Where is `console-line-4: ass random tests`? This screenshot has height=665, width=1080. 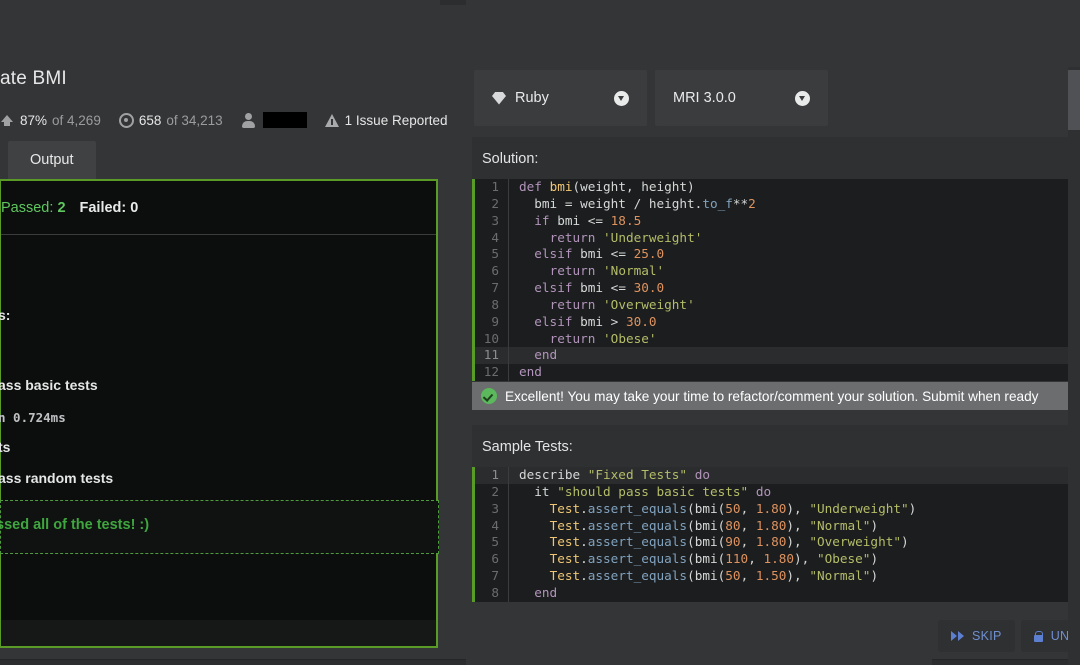
console-line-4: ass random tests is located at coordinates (57, 478).